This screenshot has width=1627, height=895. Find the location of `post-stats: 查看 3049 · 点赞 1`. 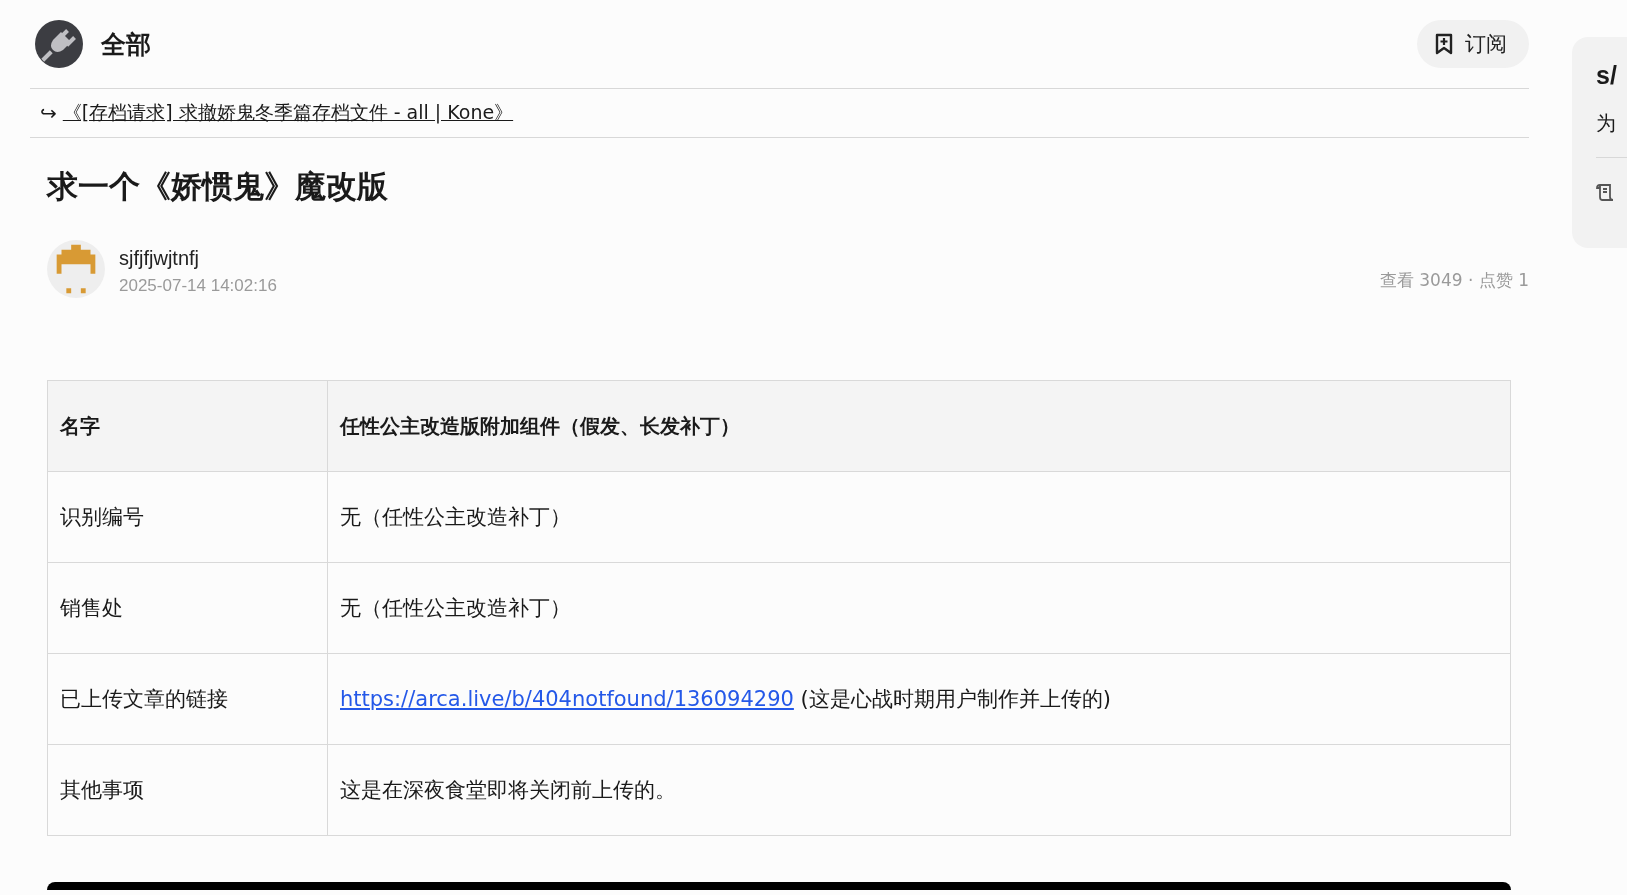

post-stats: 查看 3049 · 点赞 1 is located at coordinates (1454, 280).